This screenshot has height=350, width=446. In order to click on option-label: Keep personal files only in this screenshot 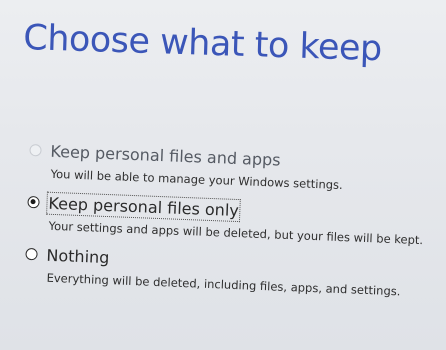, I will do `click(144, 206)`.